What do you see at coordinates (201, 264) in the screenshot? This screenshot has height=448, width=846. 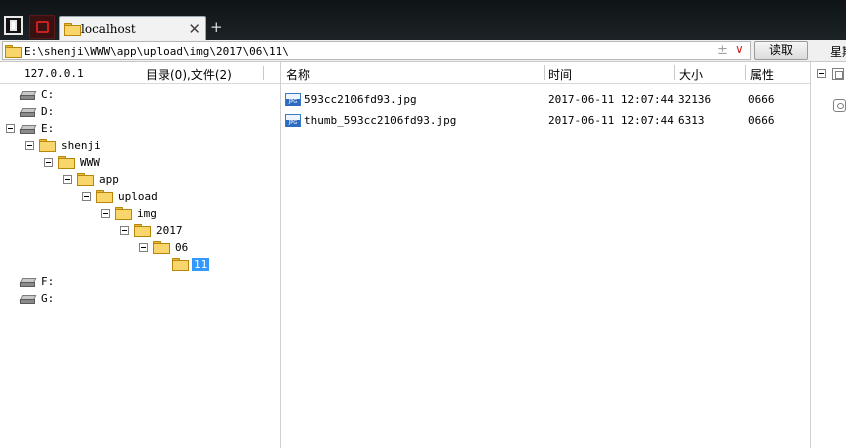 I see `tree-node-label: 11` at bounding box center [201, 264].